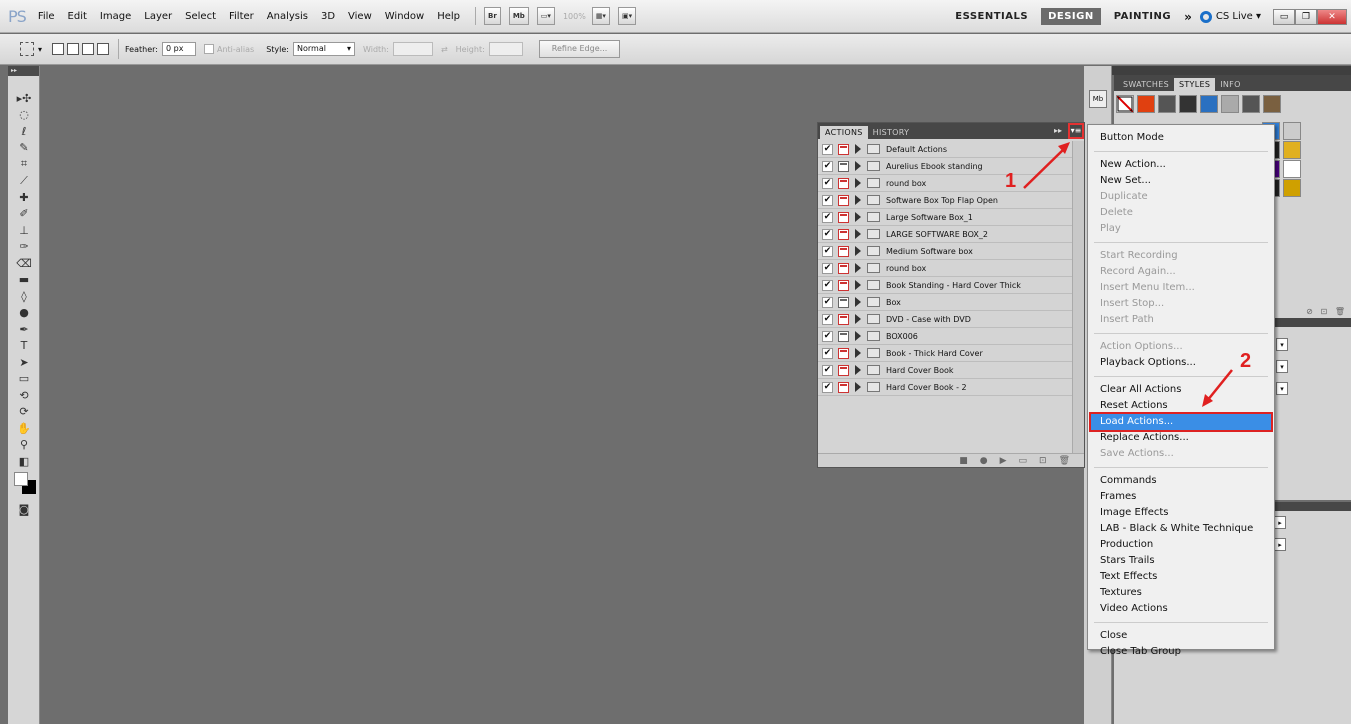  What do you see at coordinates (1011, 181) in the screenshot?
I see `annotation-step-1: 1` at bounding box center [1011, 181].